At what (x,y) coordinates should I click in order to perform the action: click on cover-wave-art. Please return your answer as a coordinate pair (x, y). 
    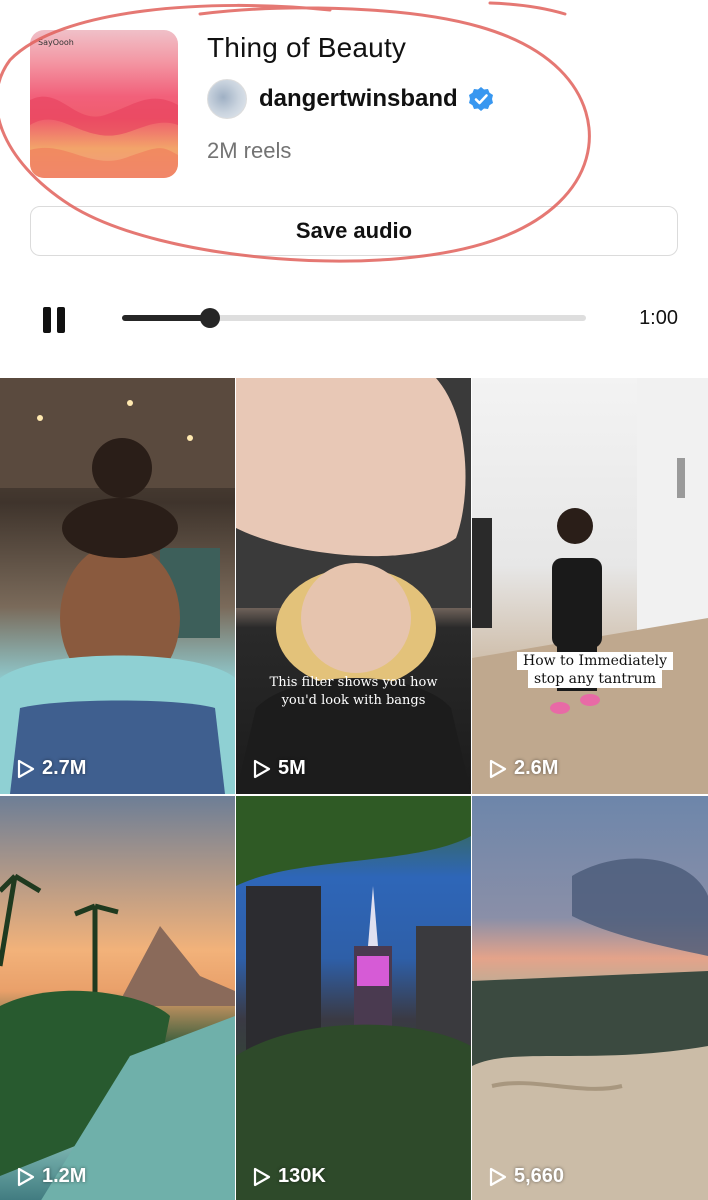
    Looking at the image, I should click on (104, 137).